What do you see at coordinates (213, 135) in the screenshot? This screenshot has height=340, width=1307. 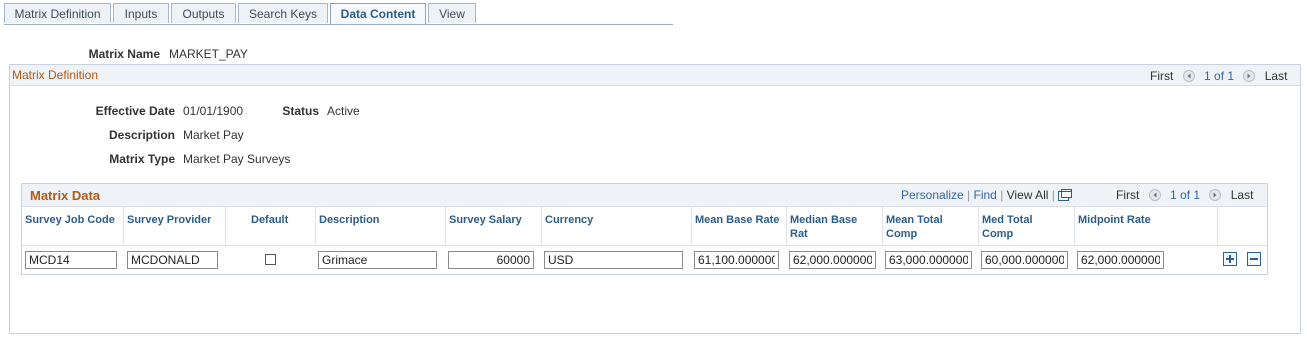 I see `description-value: Market Pay` at bounding box center [213, 135].